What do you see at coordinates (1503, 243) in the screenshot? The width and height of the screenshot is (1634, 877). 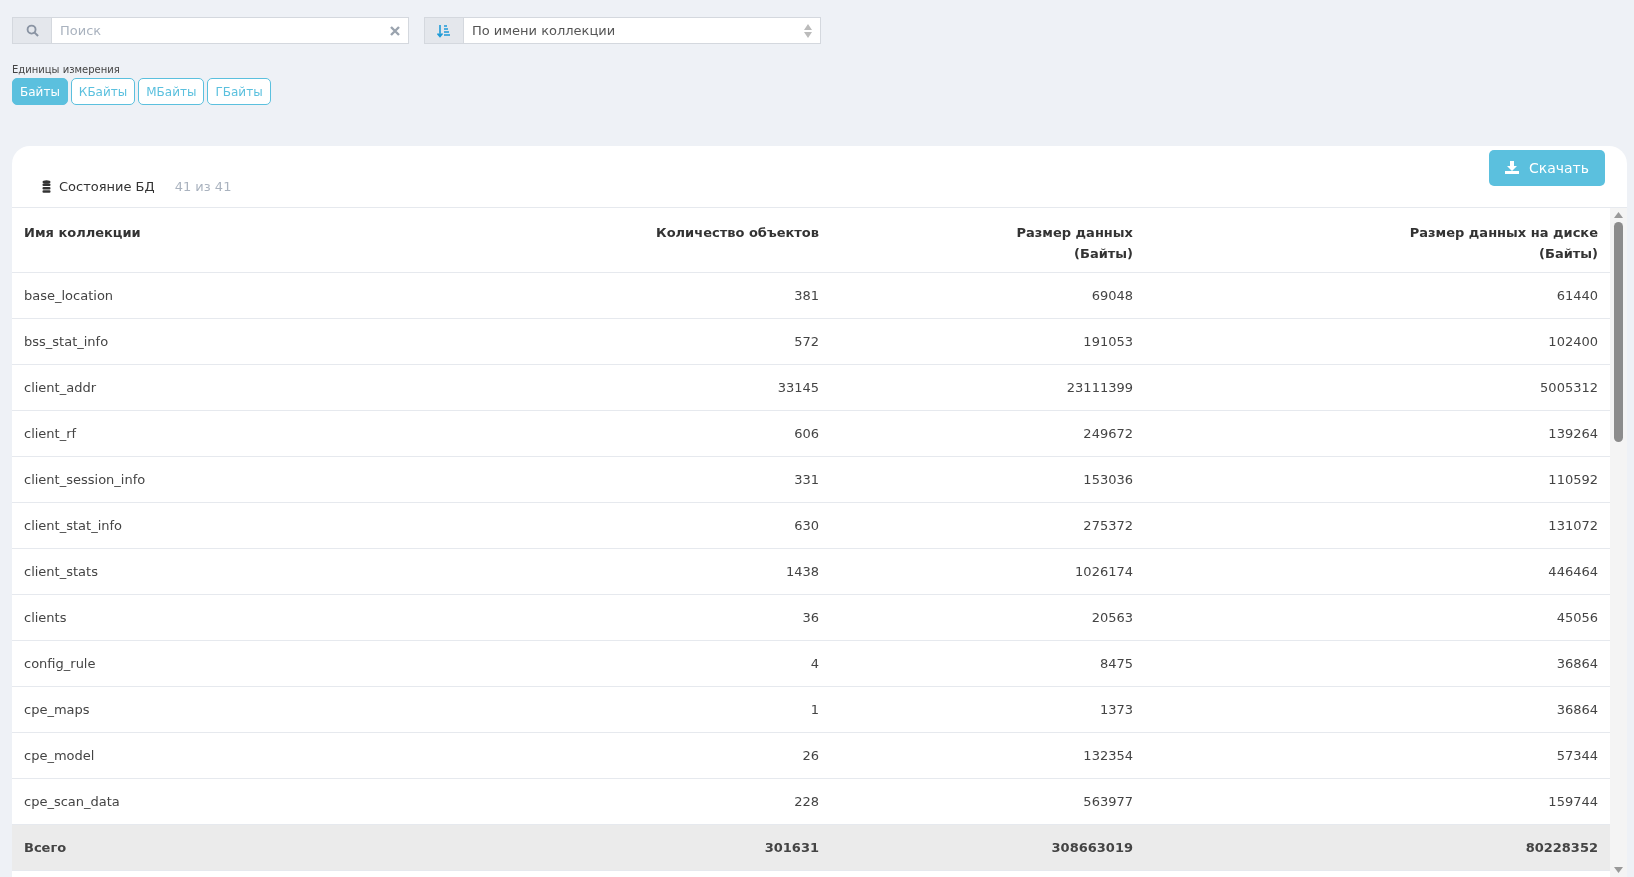 I see `column-header: Размер данных на диске (Байты)` at bounding box center [1503, 243].